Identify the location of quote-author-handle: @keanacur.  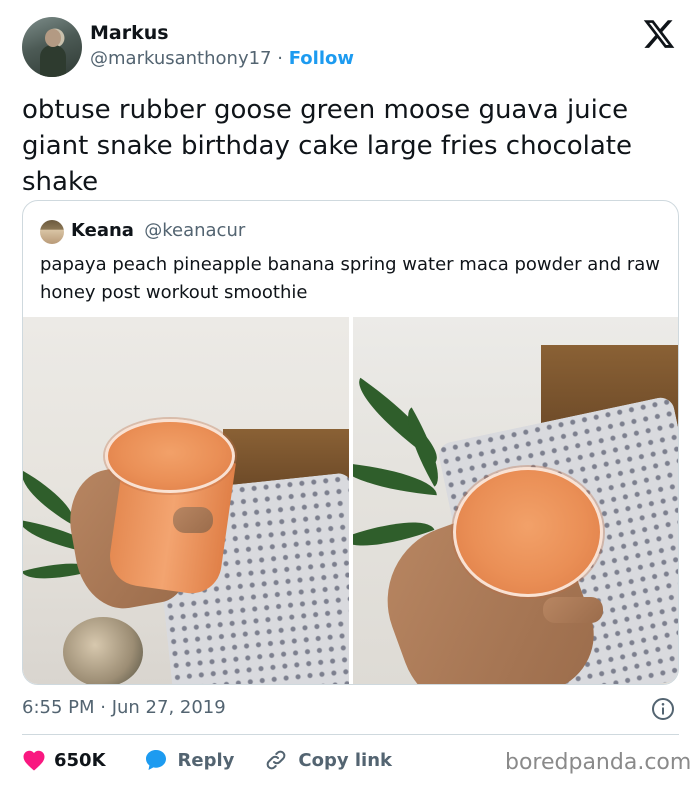
(195, 230).